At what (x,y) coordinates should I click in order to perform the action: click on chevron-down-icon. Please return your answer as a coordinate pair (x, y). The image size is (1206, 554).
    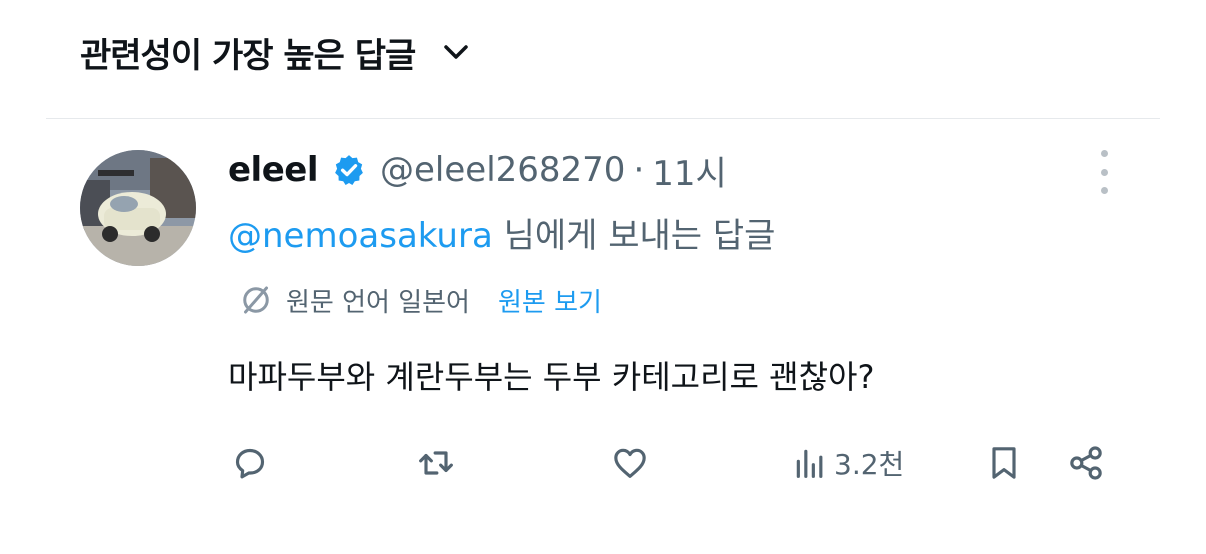
    Looking at the image, I should click on (456, 52).